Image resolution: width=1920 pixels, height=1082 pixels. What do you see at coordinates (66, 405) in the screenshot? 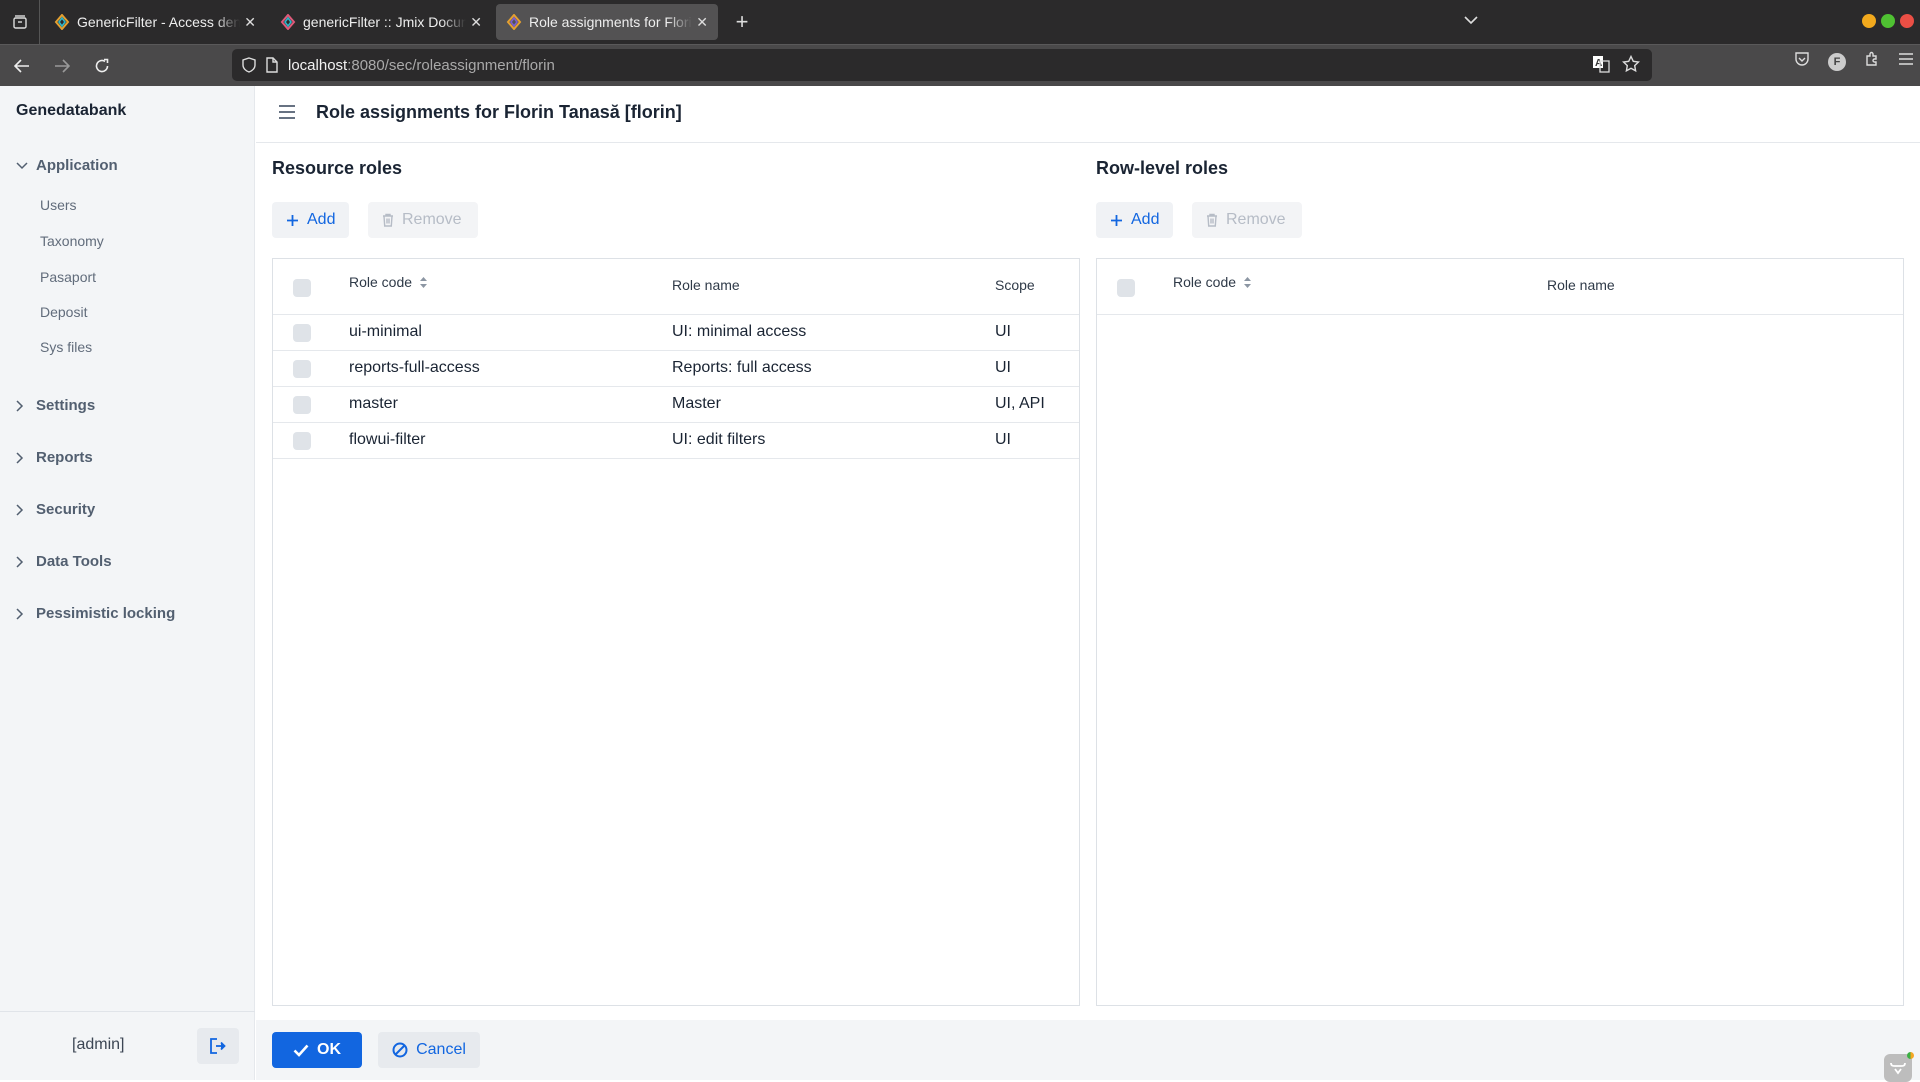
I see `sidebar-group-label: Settings` at bounding box center [66, 405].